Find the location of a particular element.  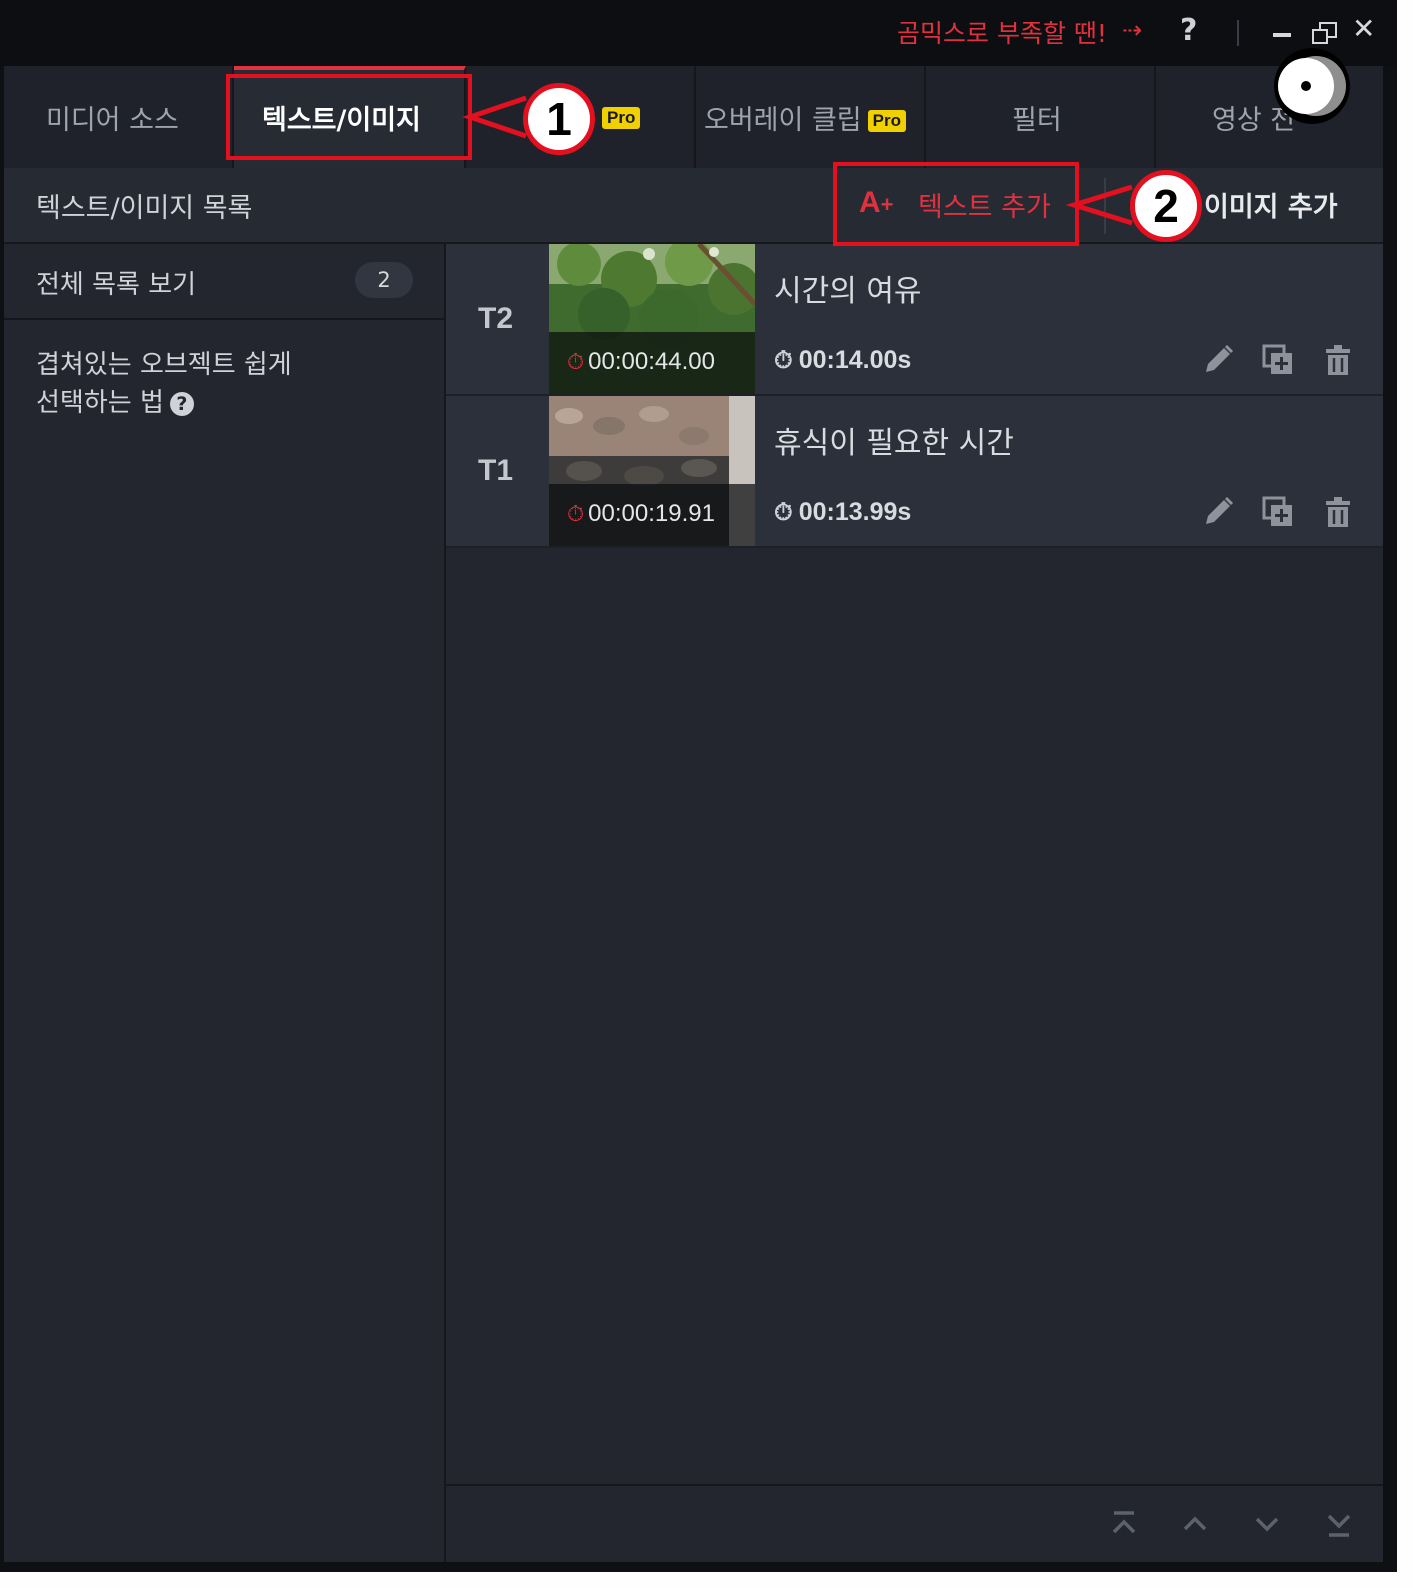

annotation-step-2: 2 is located at coordinates (1166, 206).